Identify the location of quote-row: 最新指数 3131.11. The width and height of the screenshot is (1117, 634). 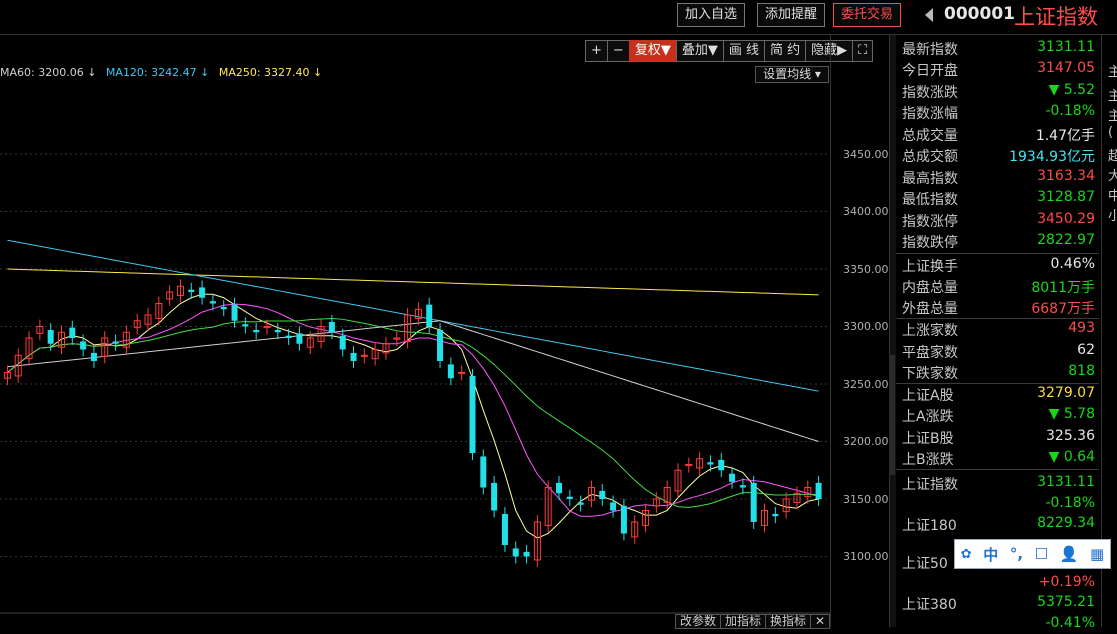
(998, 48).